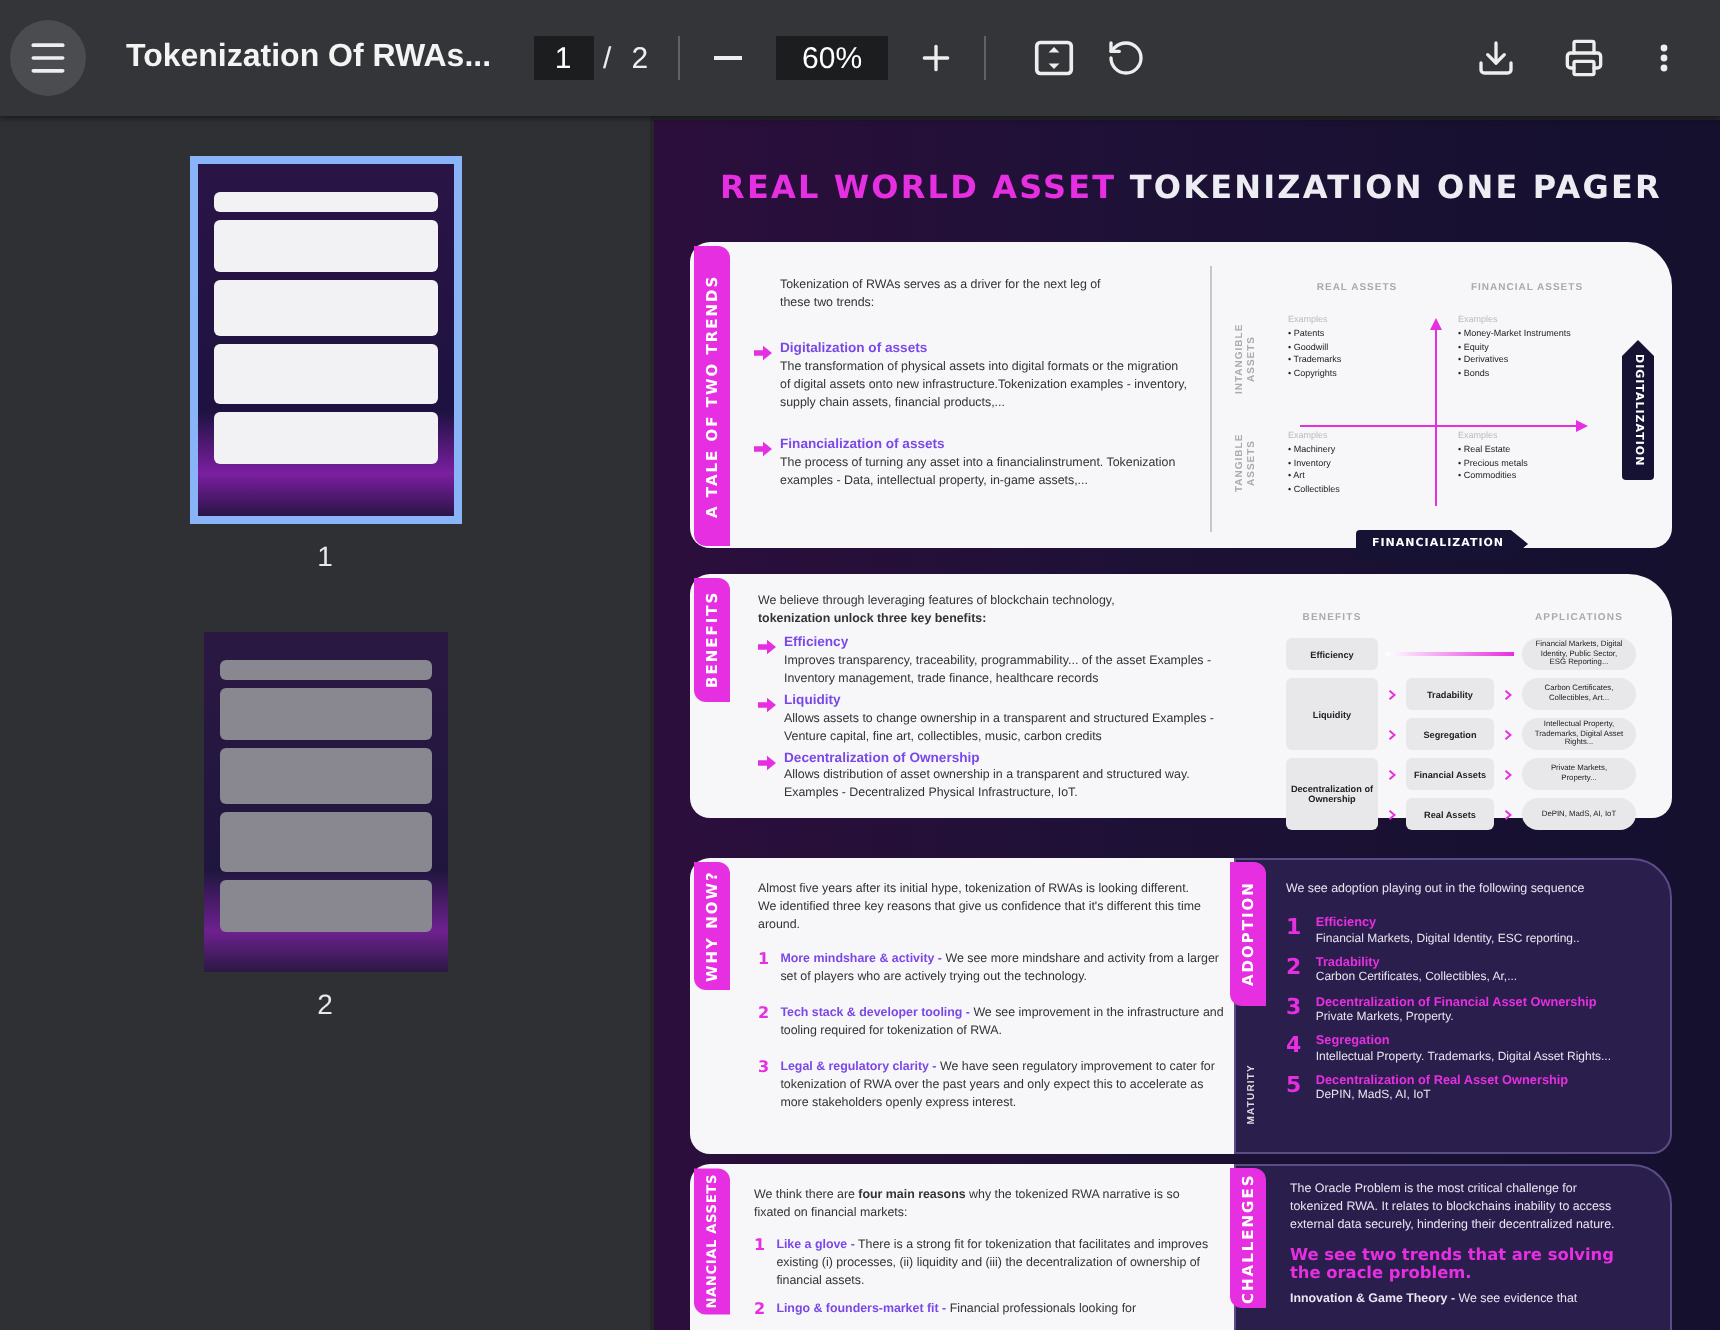  Describe the element at coordinates (48, 58) in the screenshot. I see `menu-button` at that location.